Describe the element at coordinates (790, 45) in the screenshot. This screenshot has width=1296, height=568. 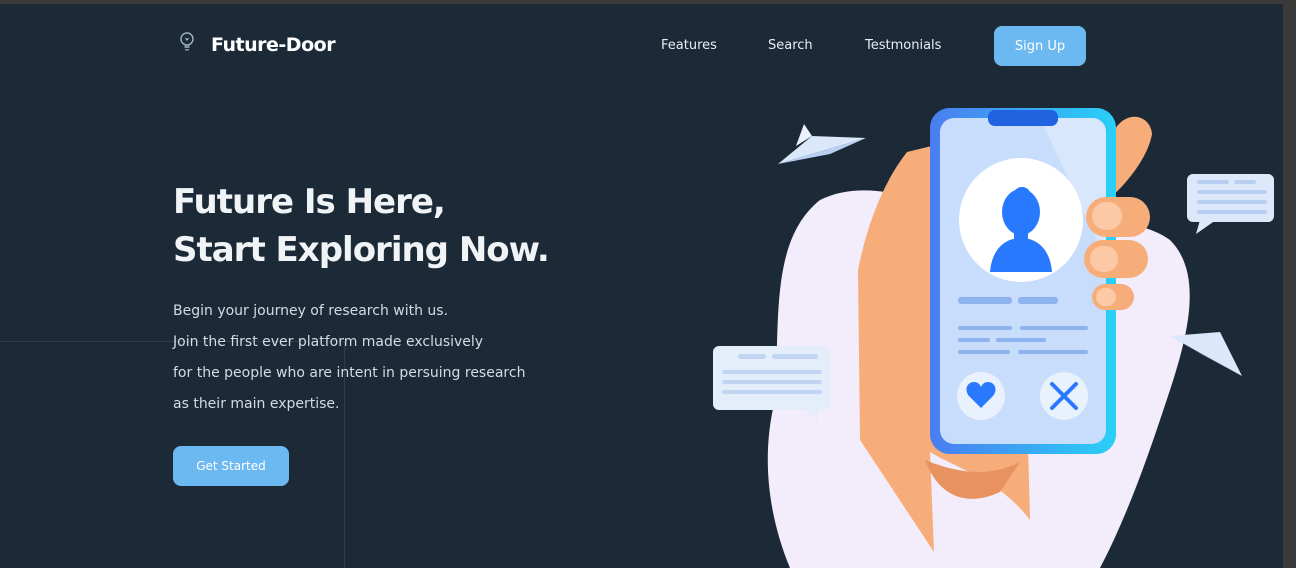
I see `nav-link-search: Search` at that location.